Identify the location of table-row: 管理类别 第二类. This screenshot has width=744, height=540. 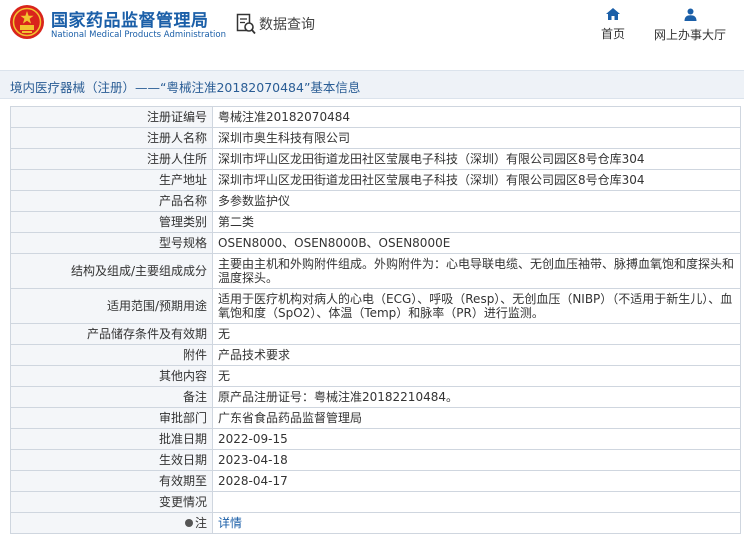
(375, 222).